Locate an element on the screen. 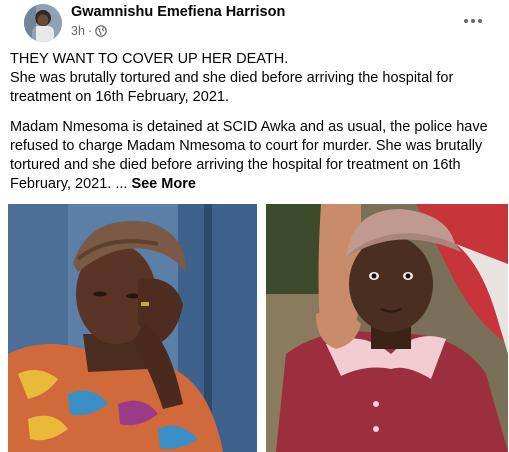 The image size is (509, 452). more-options-button is located at coordinates (473, 21).